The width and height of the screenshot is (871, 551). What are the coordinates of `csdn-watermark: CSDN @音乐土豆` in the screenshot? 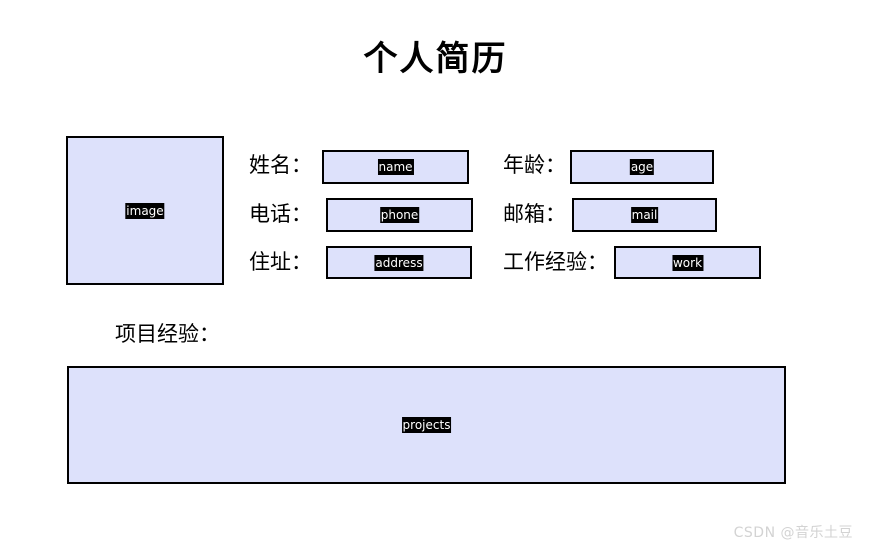 It's located at (793, 533).